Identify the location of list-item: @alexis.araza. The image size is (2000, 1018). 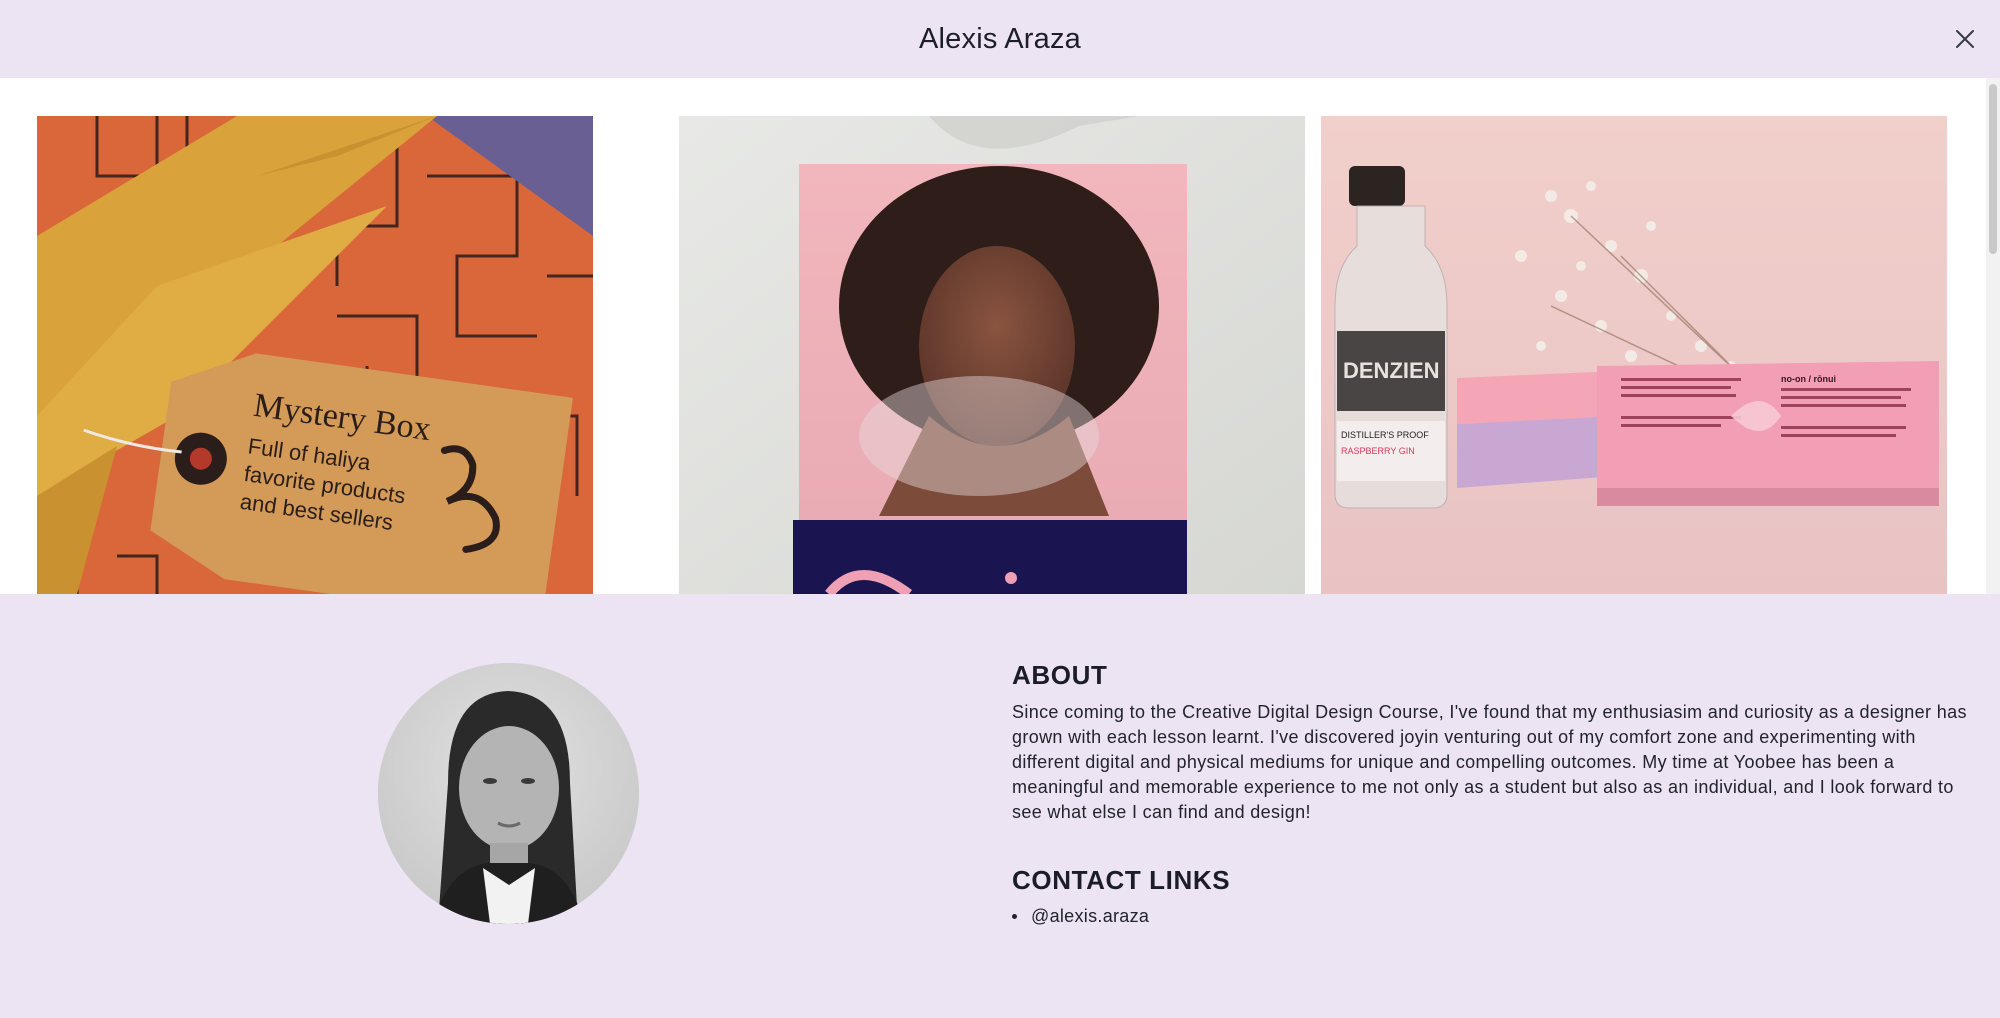
(1080, 916).